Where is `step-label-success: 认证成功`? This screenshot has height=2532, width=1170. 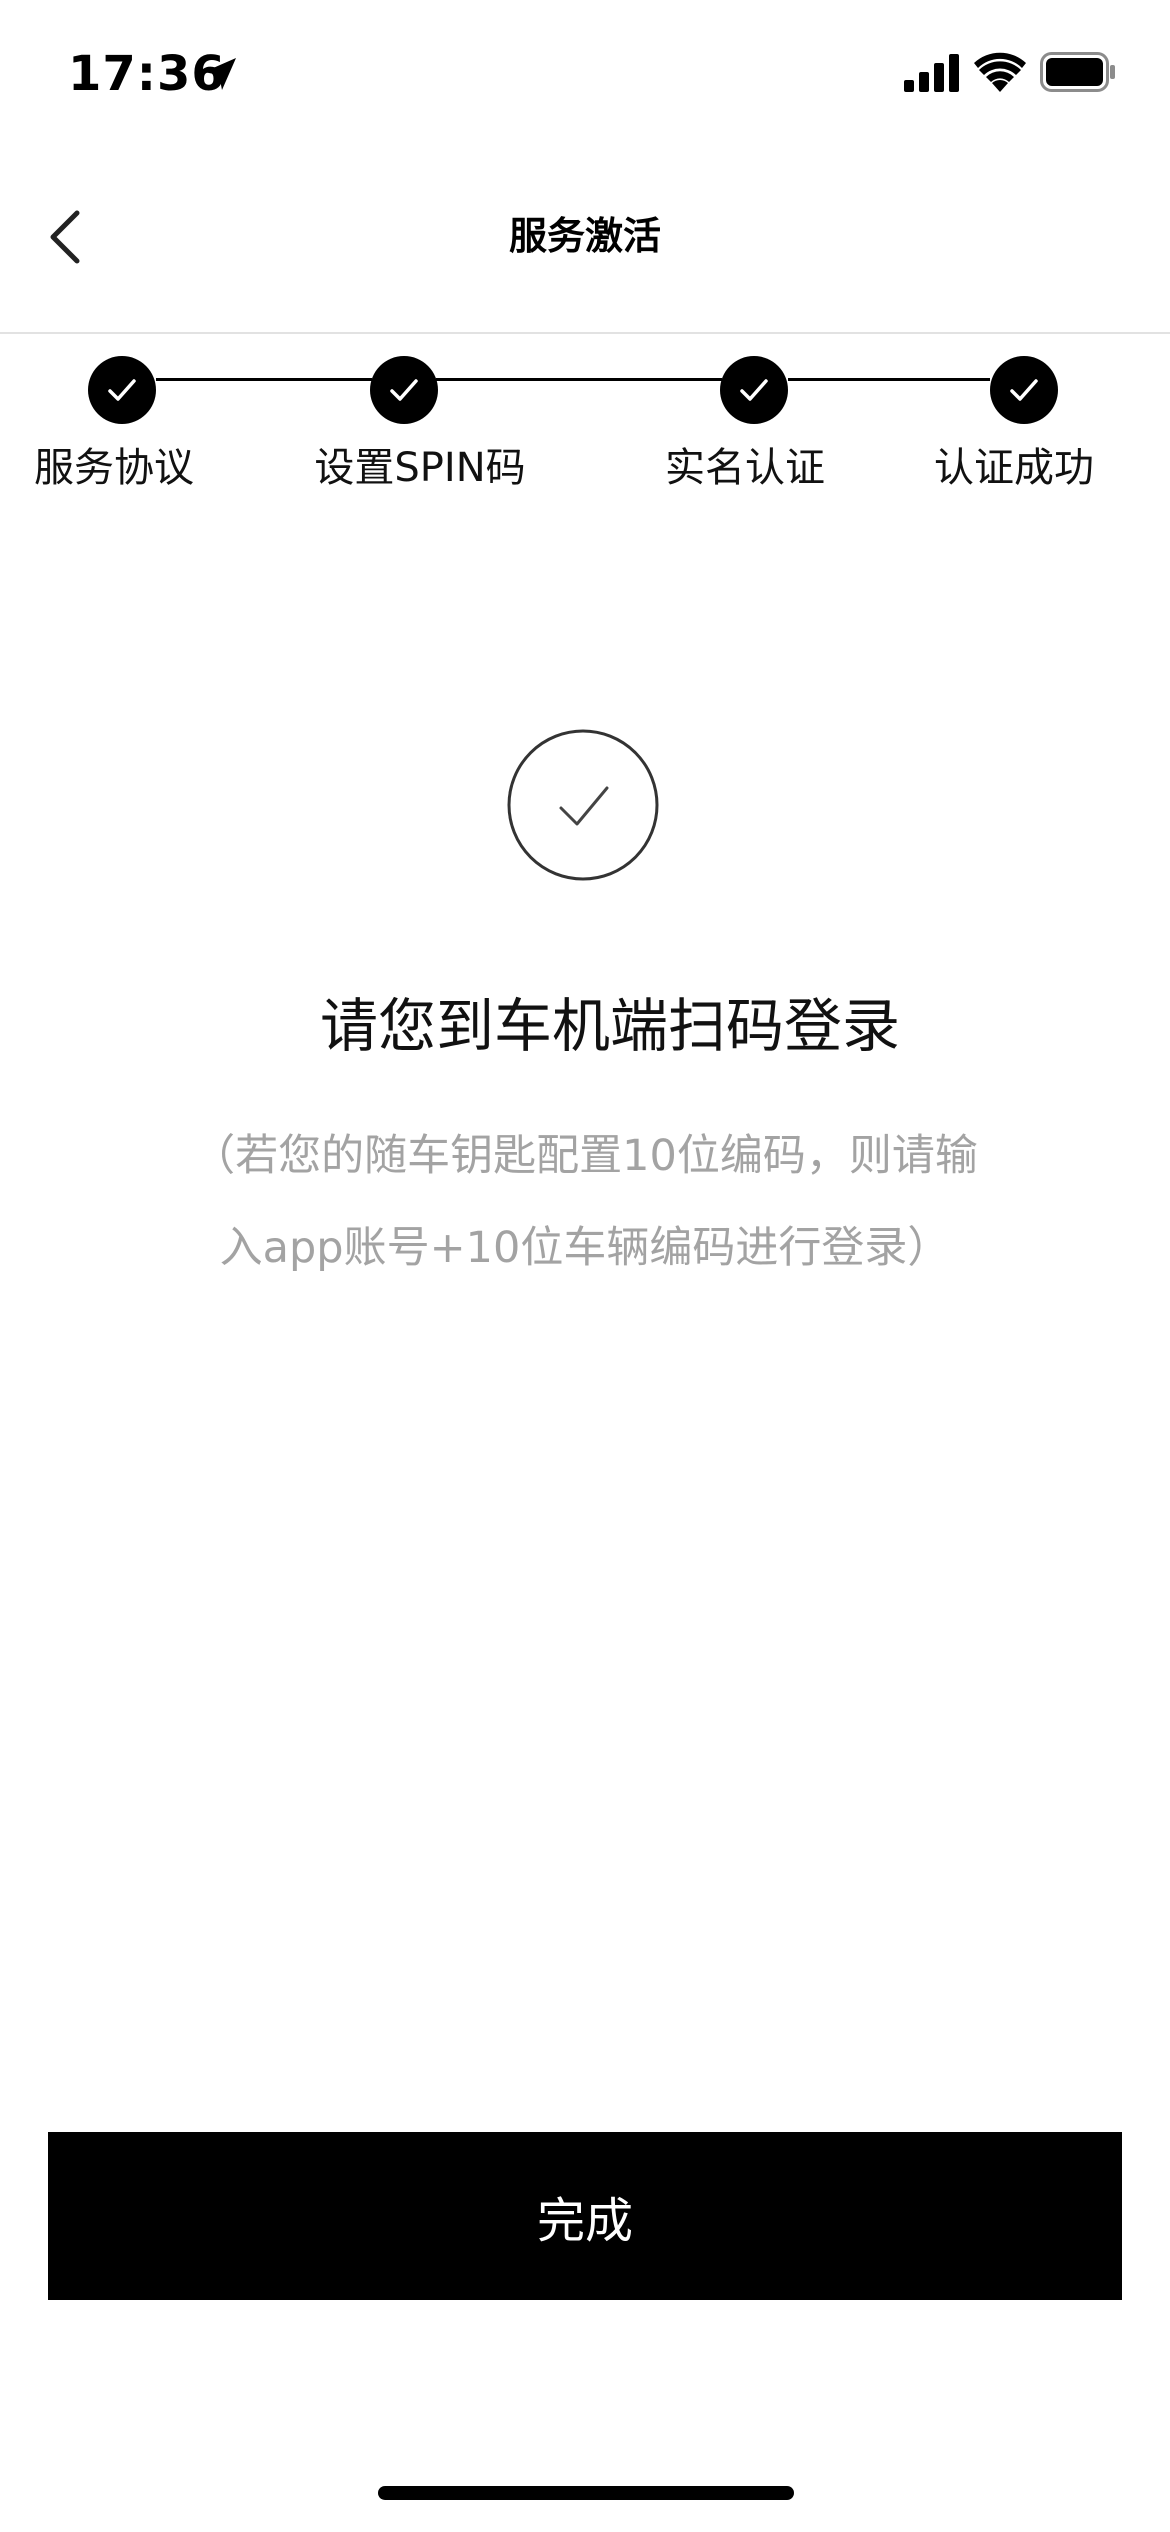
step-label-success: 认证成功 is located at coordinates (1014, 468).